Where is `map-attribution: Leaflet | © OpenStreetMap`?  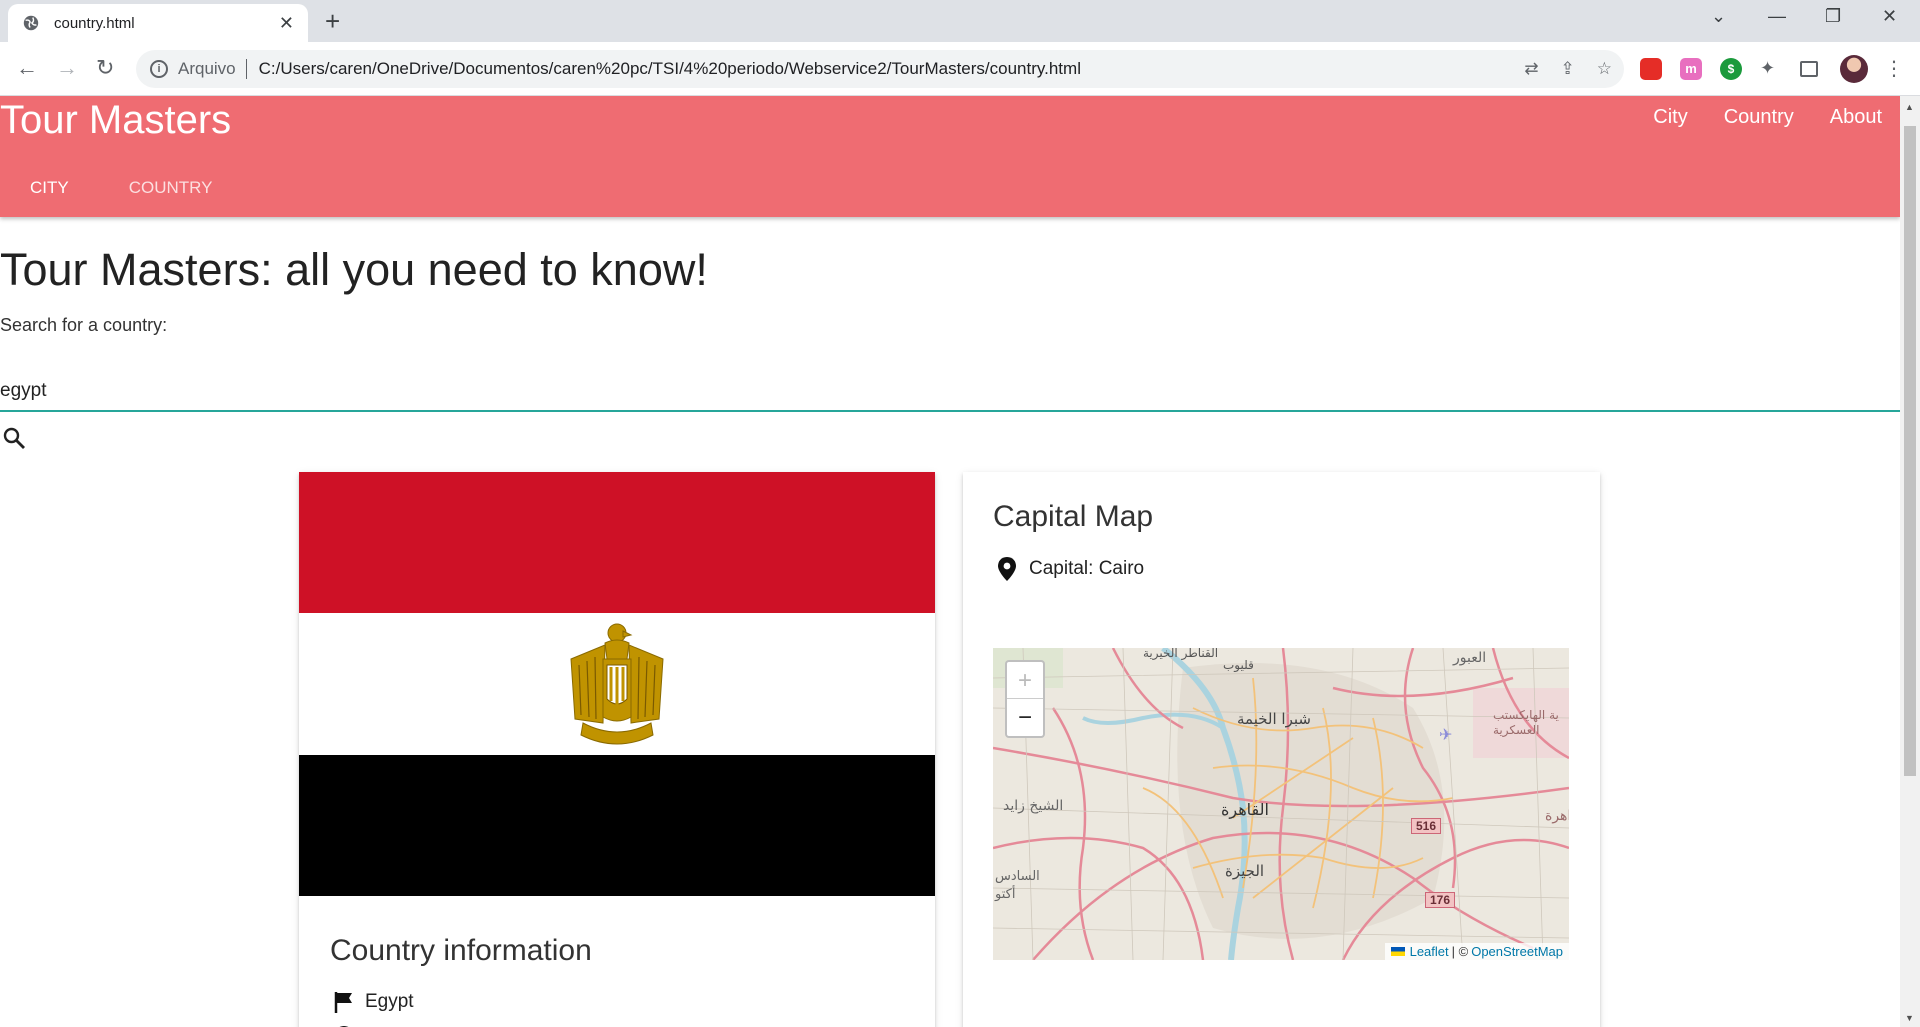
map-attribution: Leaflet | © OpenStreetMap is located at coordinates (1476, 951).